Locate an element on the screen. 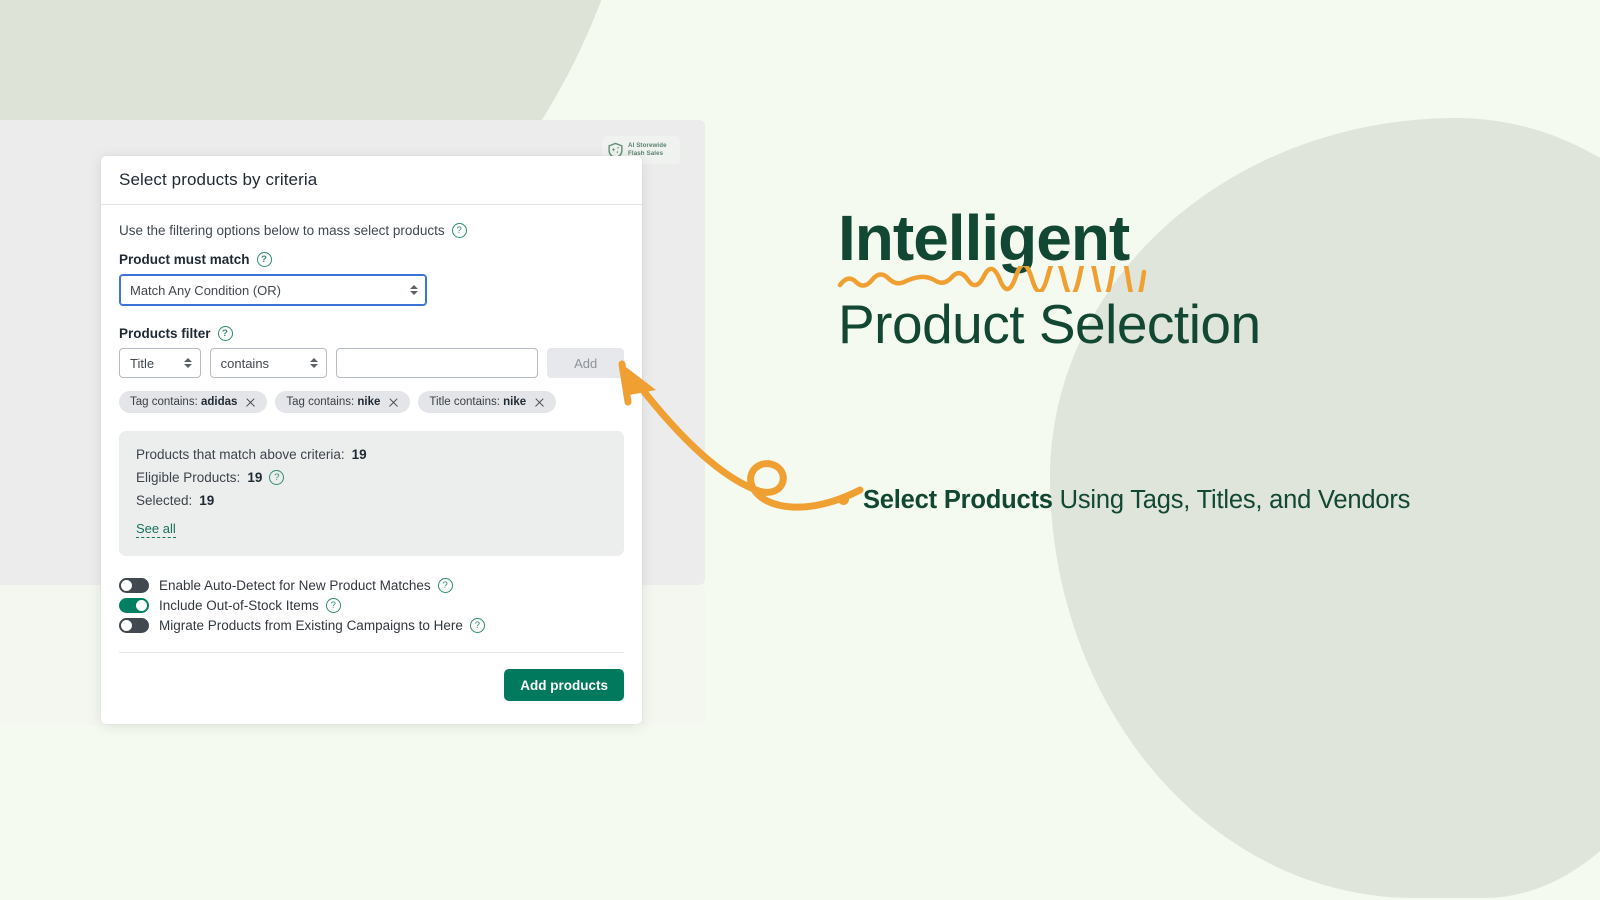 The image size is (1600, 900). add-products-button: Add products is located at coordinates (564, 685).